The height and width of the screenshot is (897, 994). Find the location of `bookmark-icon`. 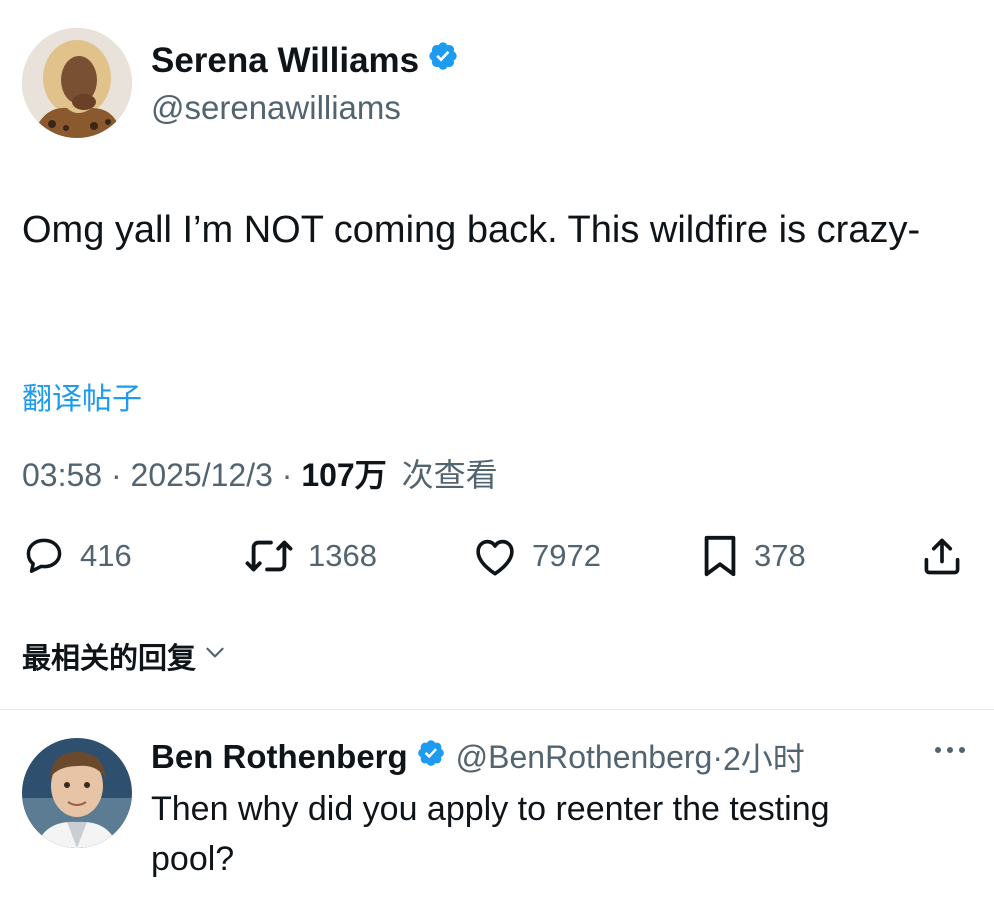

bookmark-icon is located at coordinates (720, 556).